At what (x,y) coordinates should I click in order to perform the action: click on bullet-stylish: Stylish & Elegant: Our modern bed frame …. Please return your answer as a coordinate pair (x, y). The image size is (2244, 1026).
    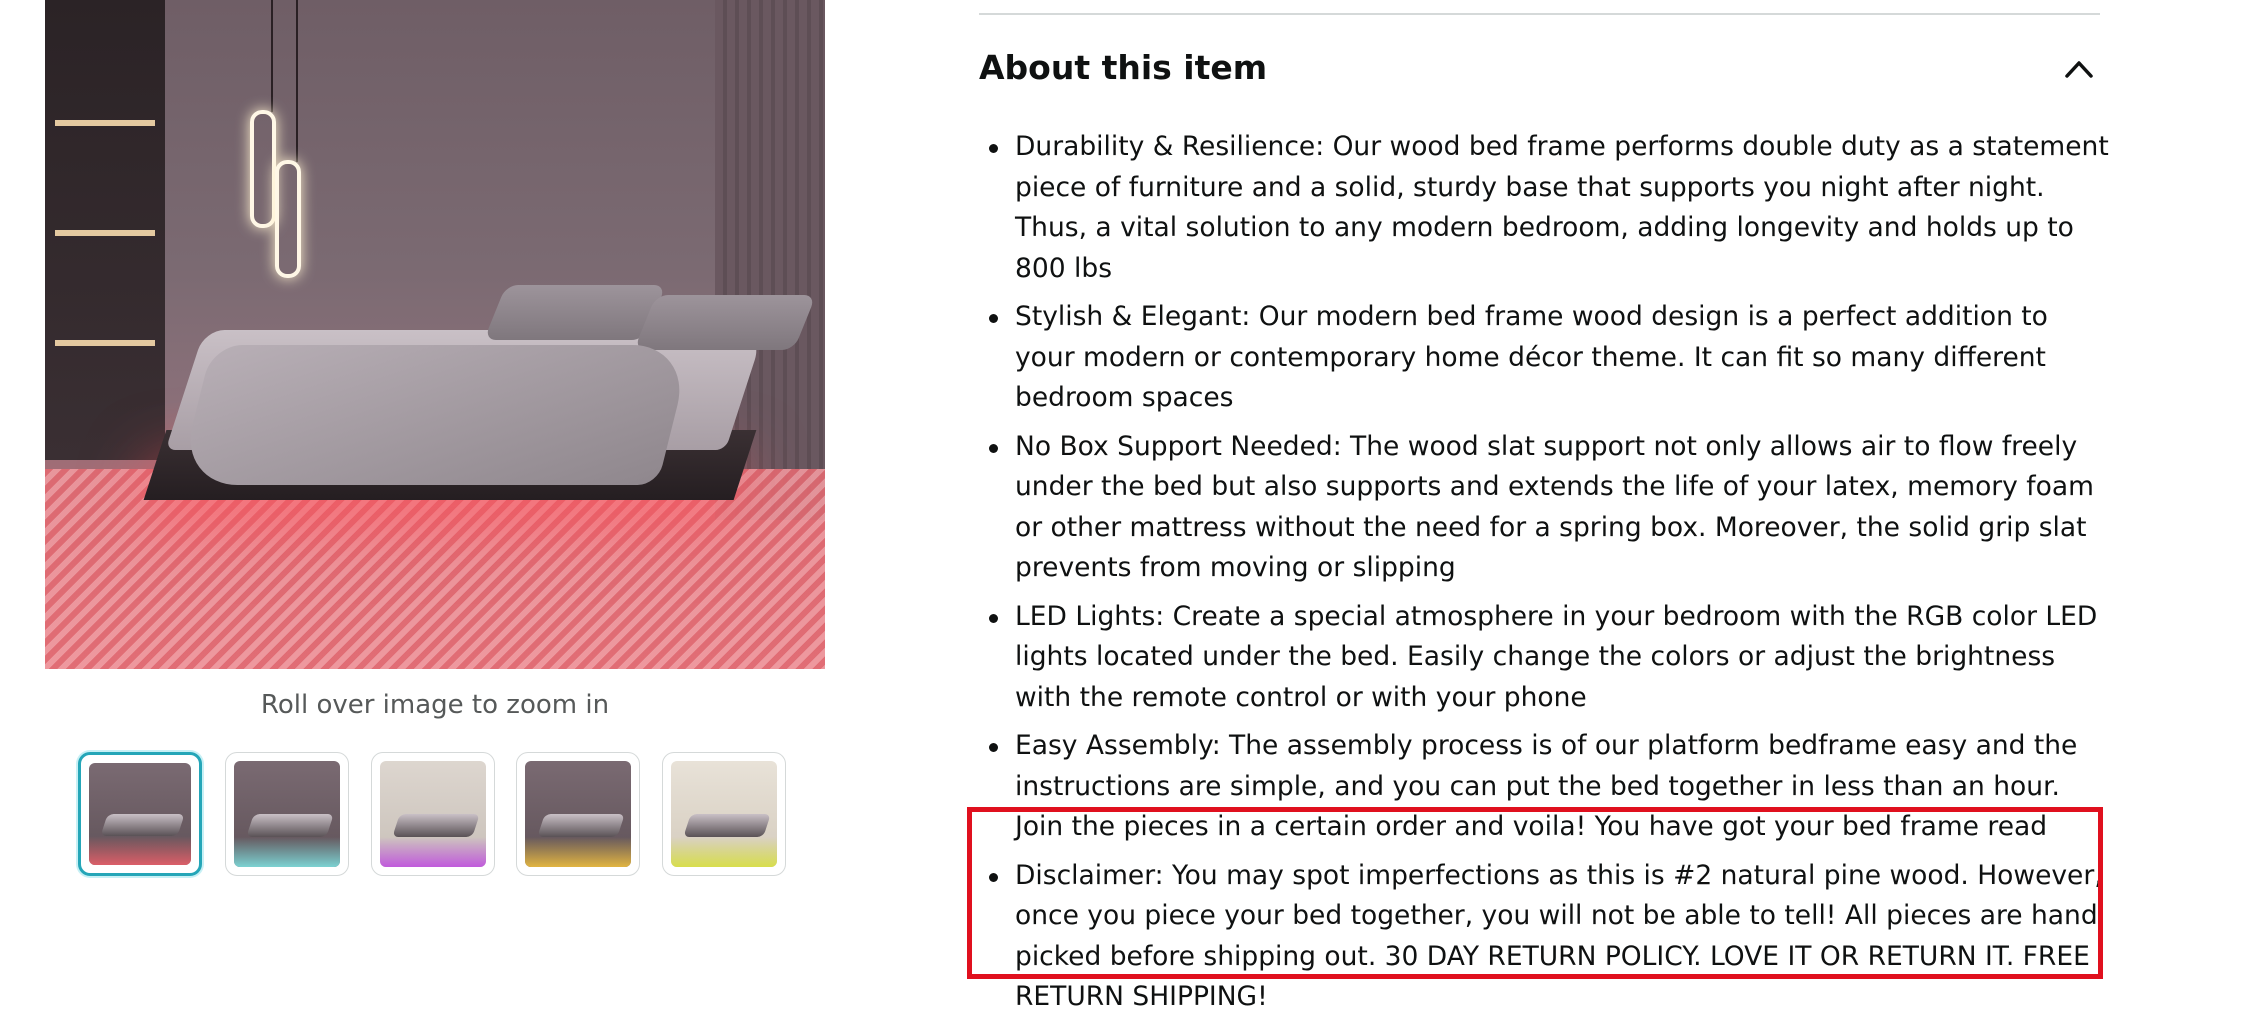
    Looking at the image, I should click on (1544, 358).